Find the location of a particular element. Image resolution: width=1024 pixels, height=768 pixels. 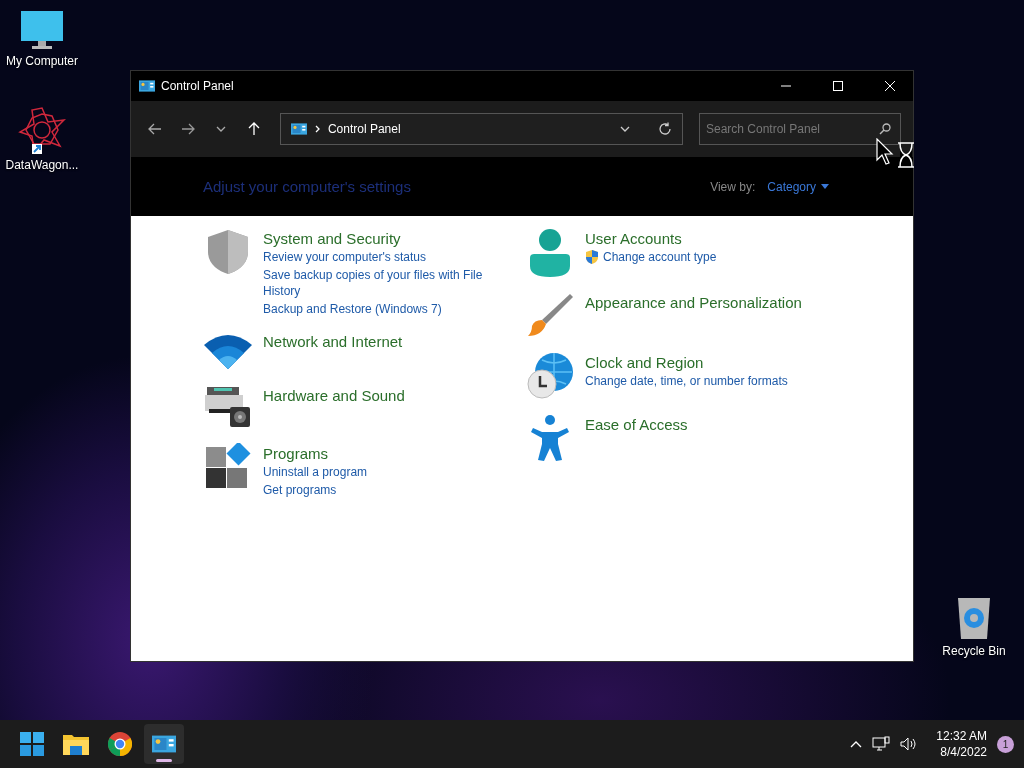

star-logo-icon is located at coordinates (42, 130).